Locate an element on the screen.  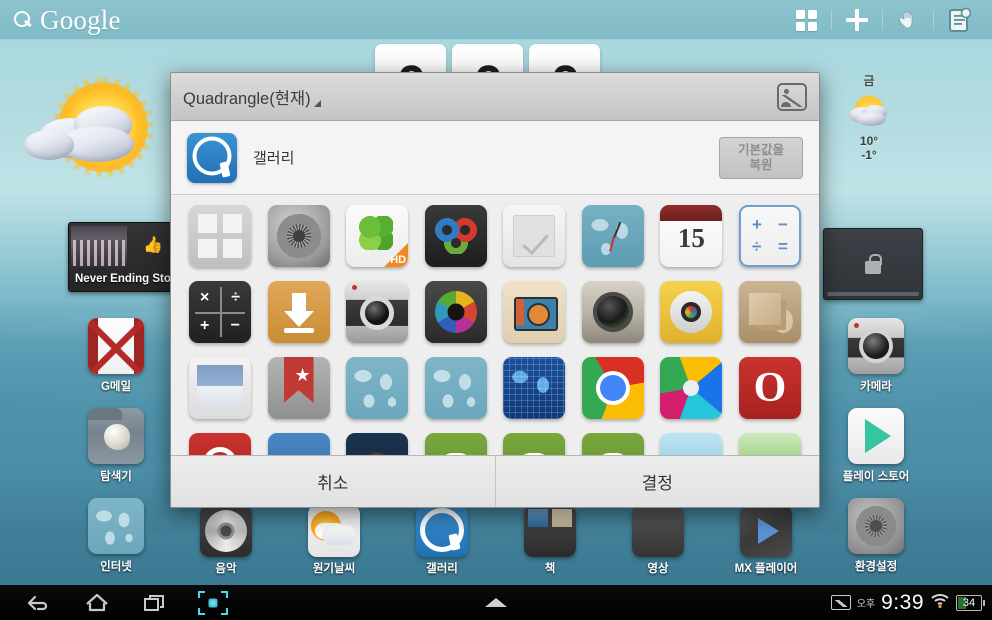
battery-indicator: 34 is located at coordinates (970, 602).